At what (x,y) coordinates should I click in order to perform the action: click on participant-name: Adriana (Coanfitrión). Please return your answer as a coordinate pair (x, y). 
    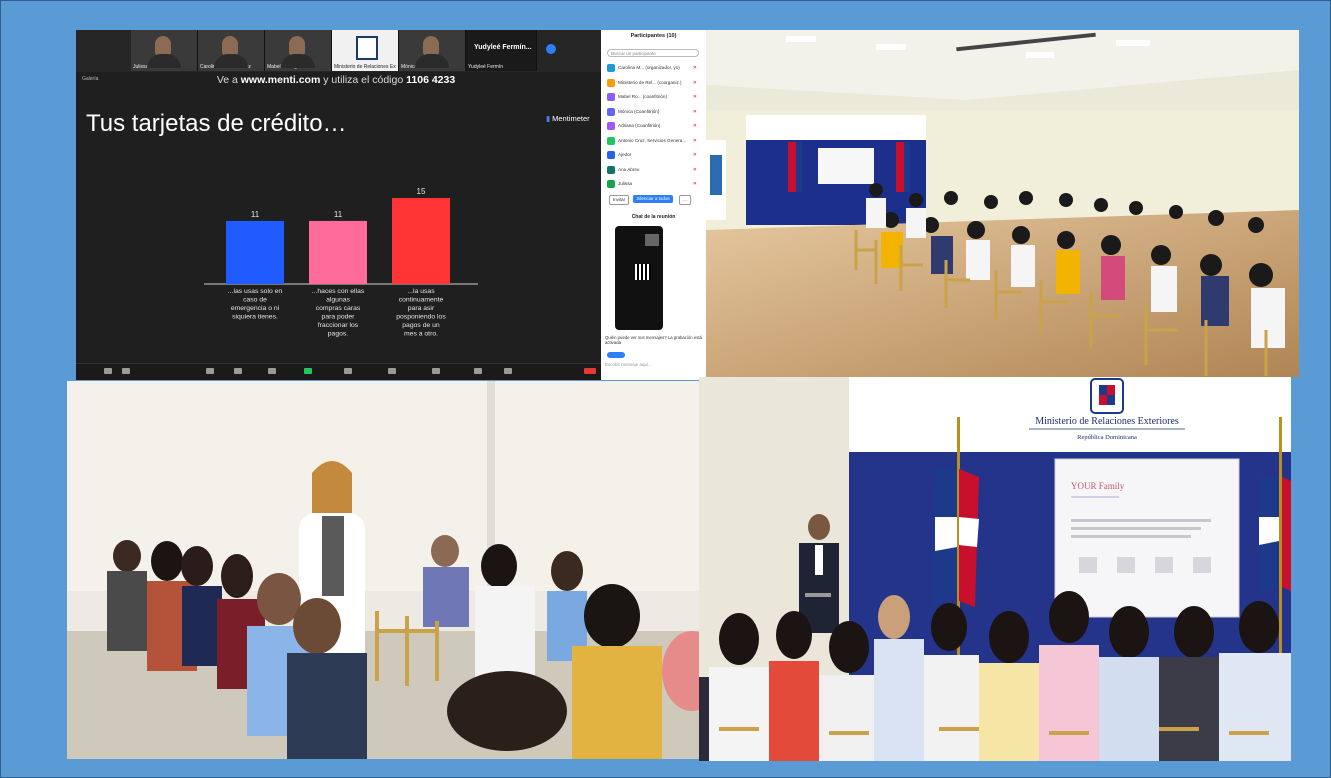
    Looking at the image, I should click on (639, 126).